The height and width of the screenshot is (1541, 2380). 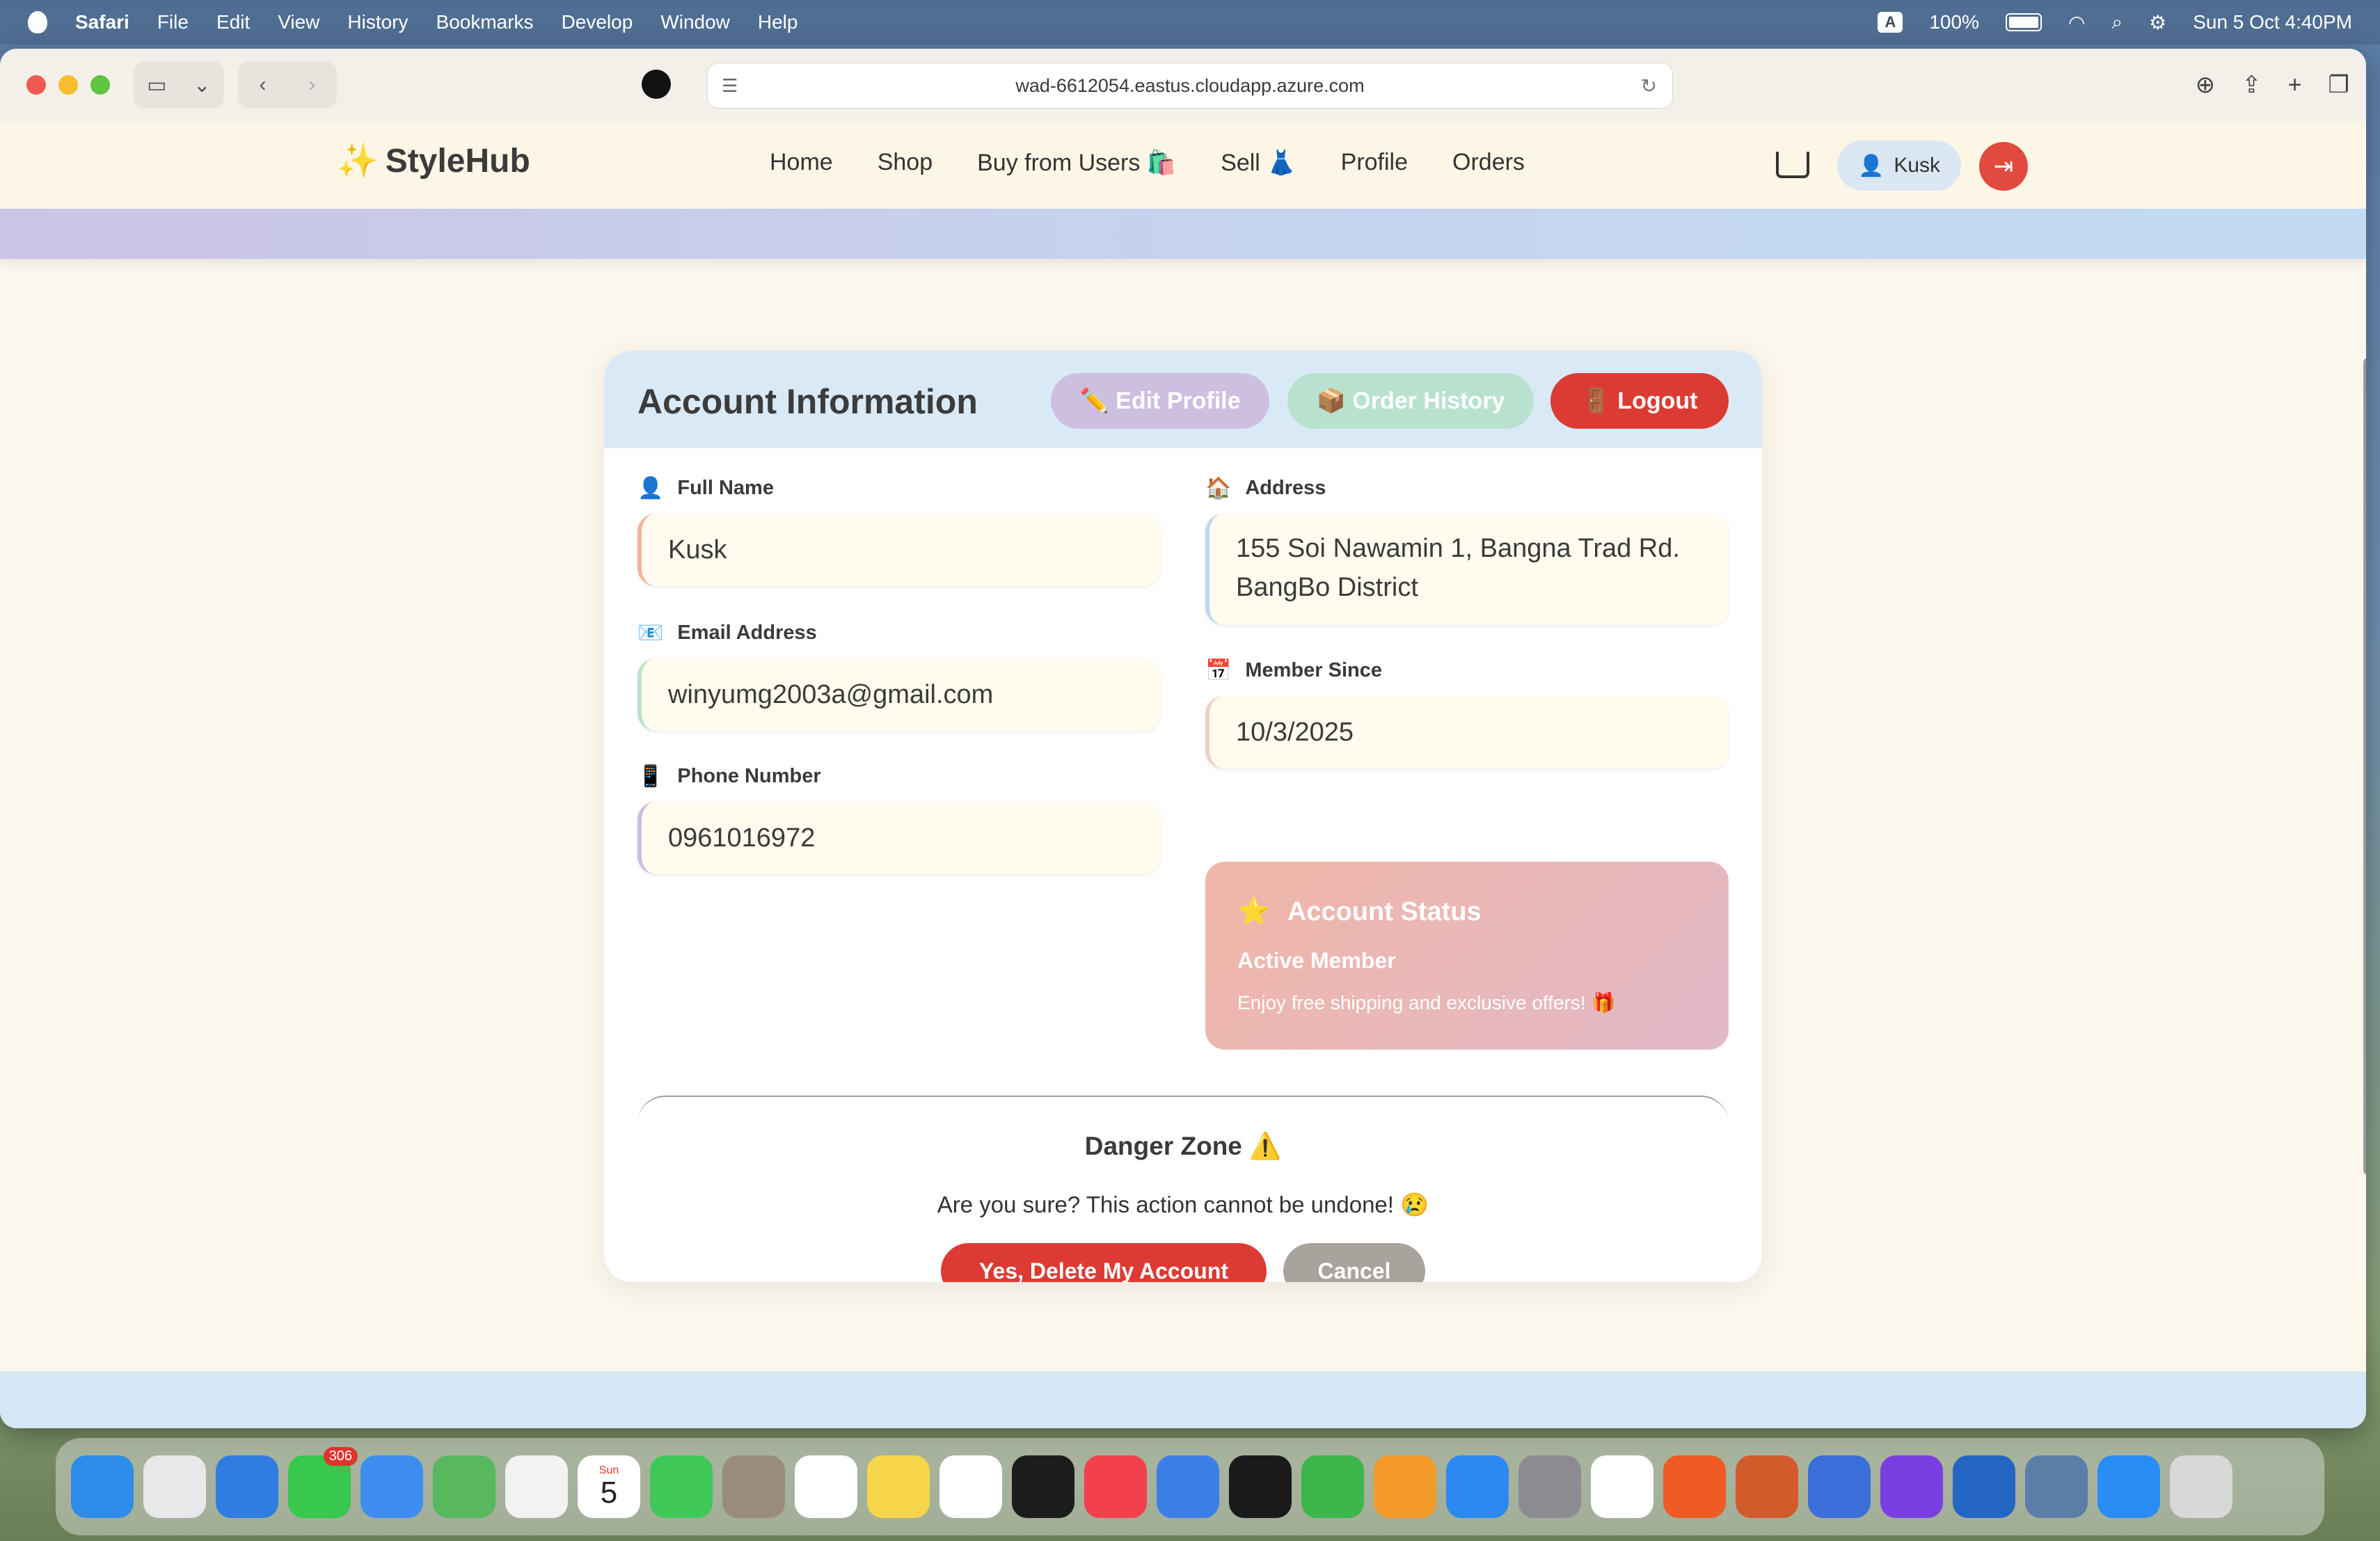 I want to click on member-since-label-text: Member Since, so click(x=1313, y=670).